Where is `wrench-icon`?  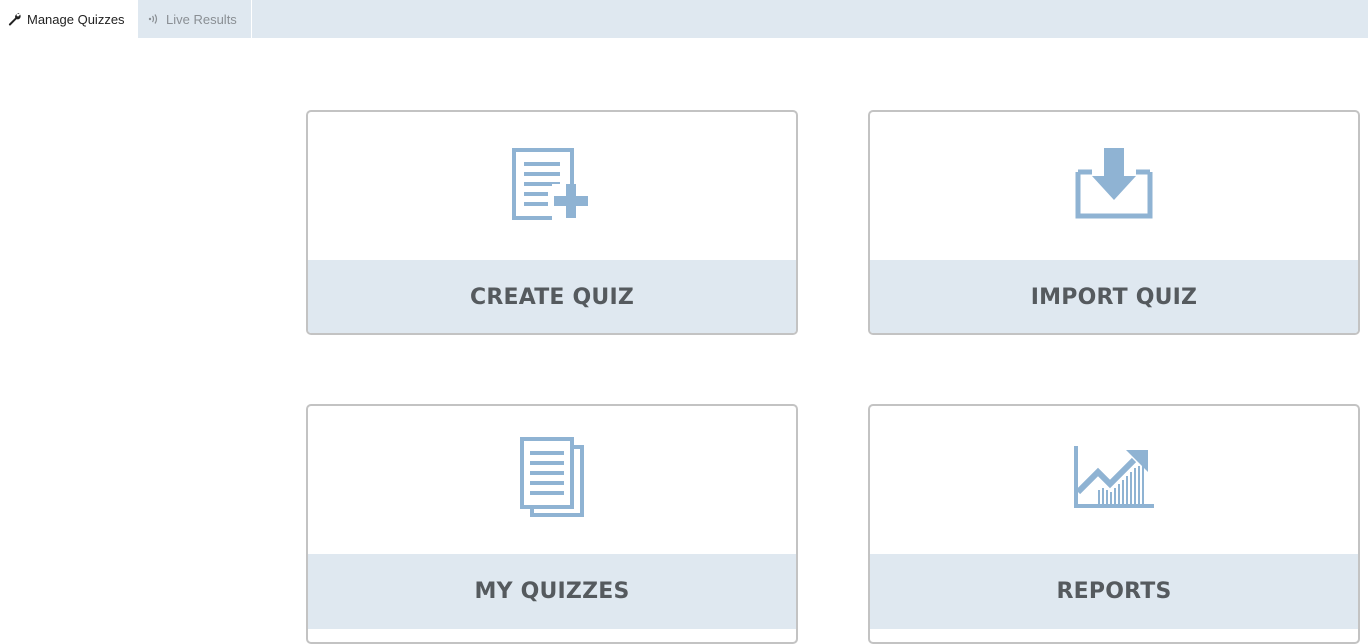 wrench-icon is located at coordinates (14, 19).